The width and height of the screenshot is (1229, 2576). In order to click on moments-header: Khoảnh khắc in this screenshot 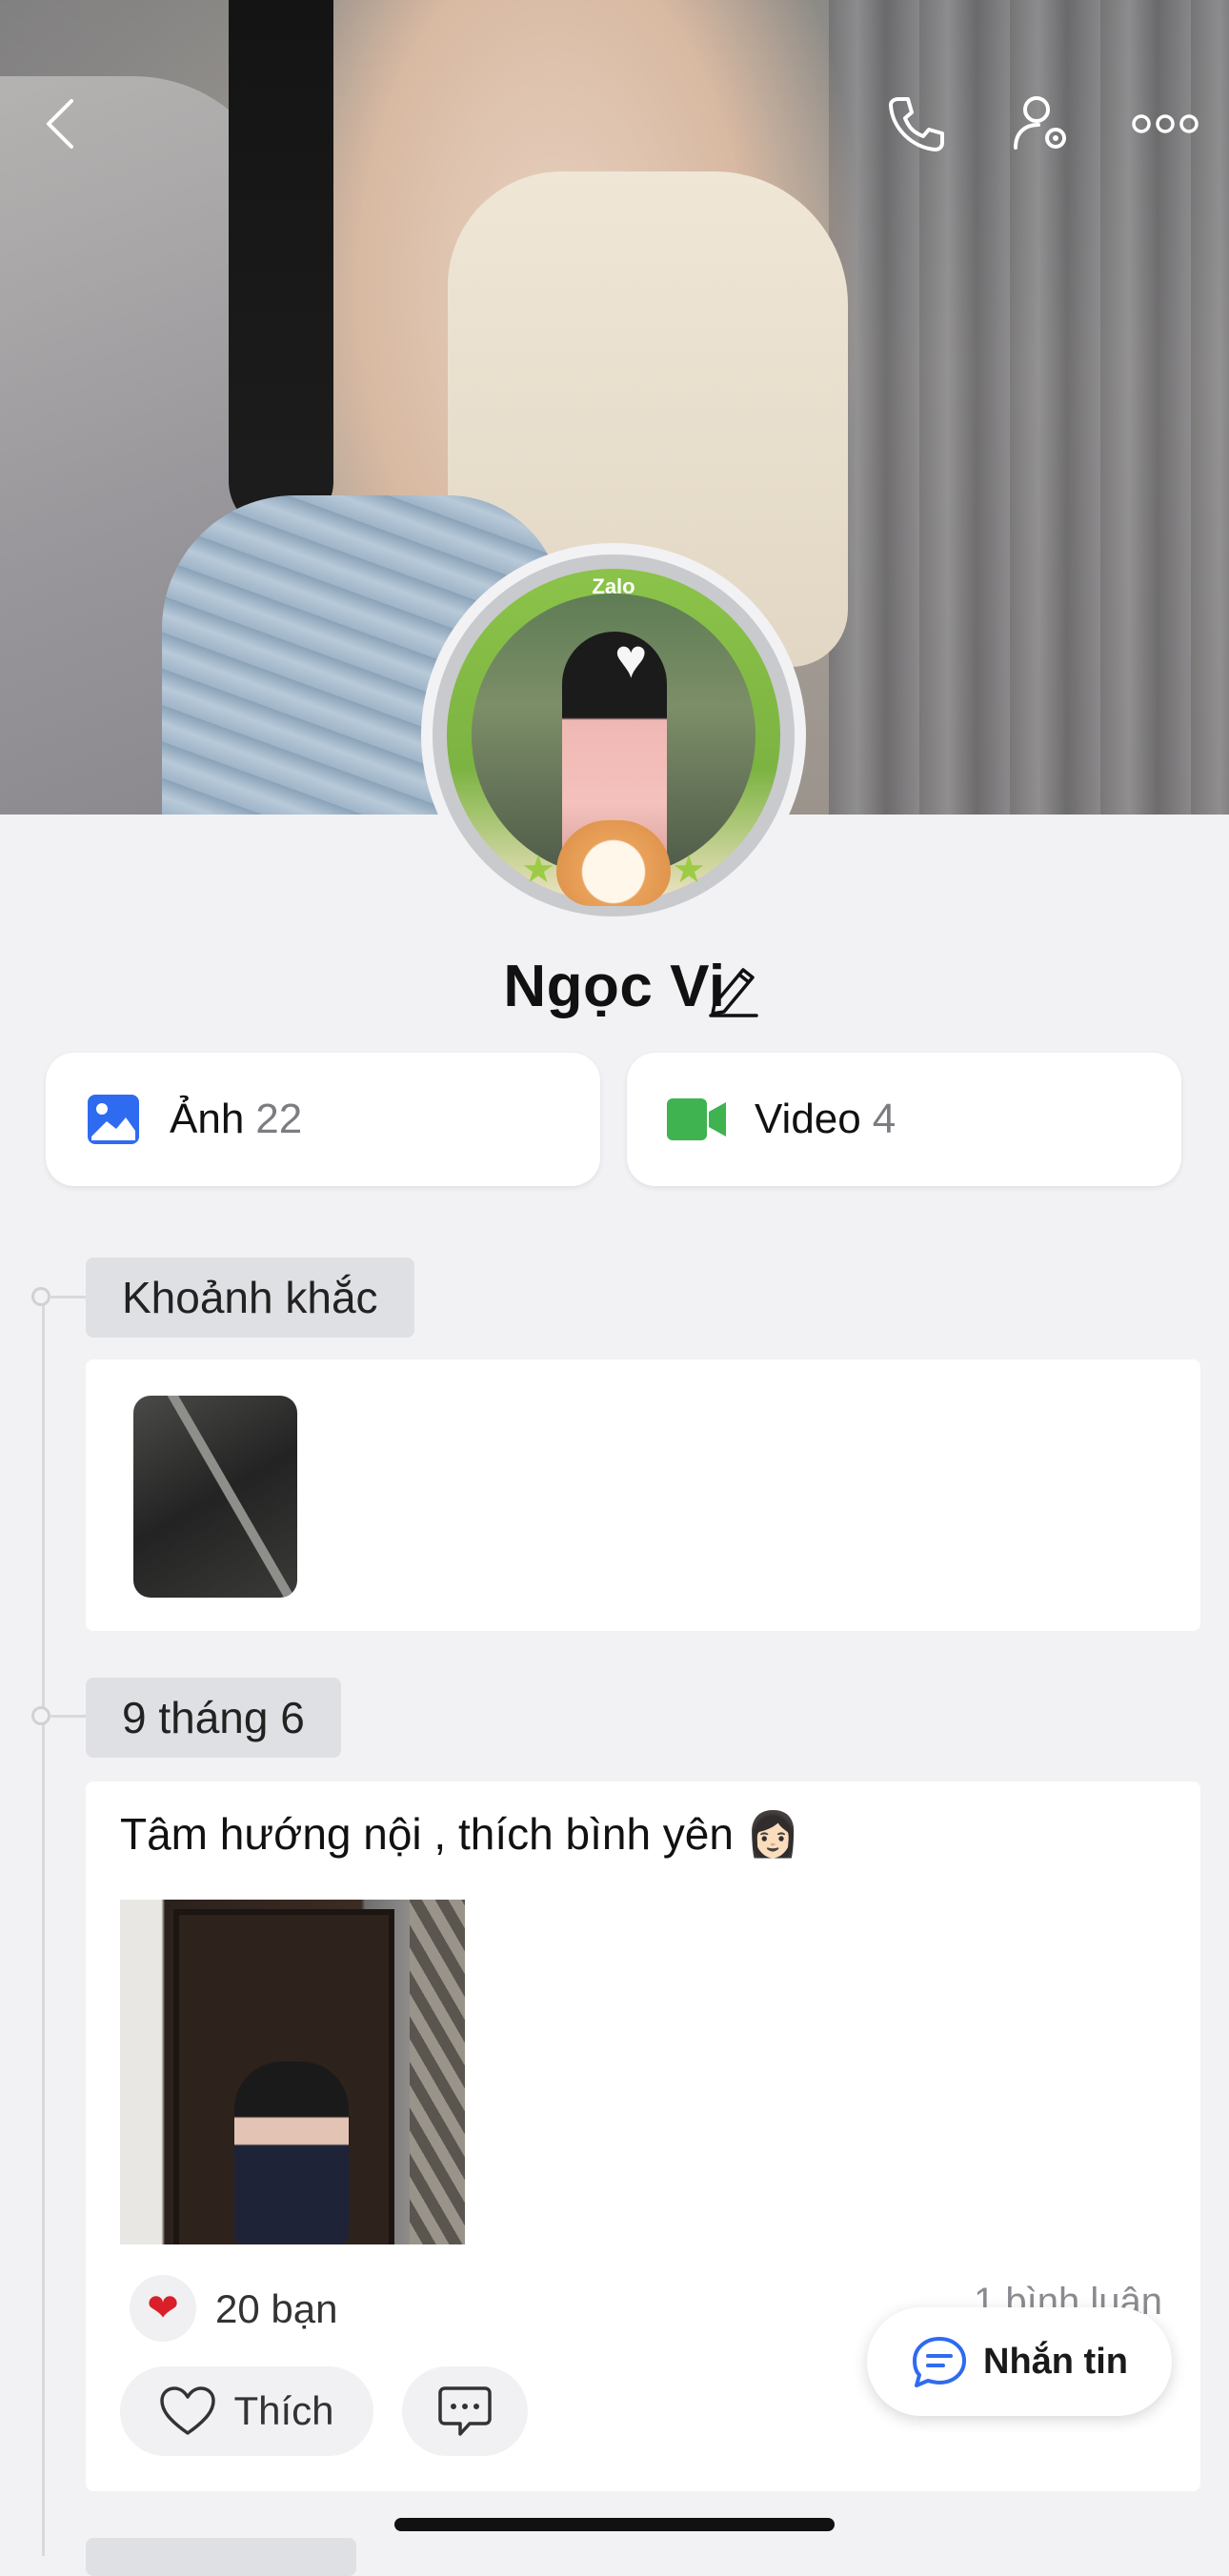, I will do `click(250, 1298)`.